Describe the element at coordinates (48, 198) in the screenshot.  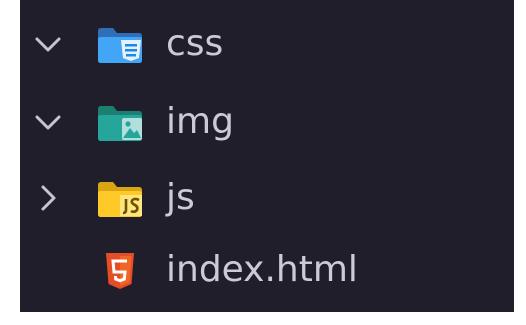
I see `chevron-right-icon` at that location.